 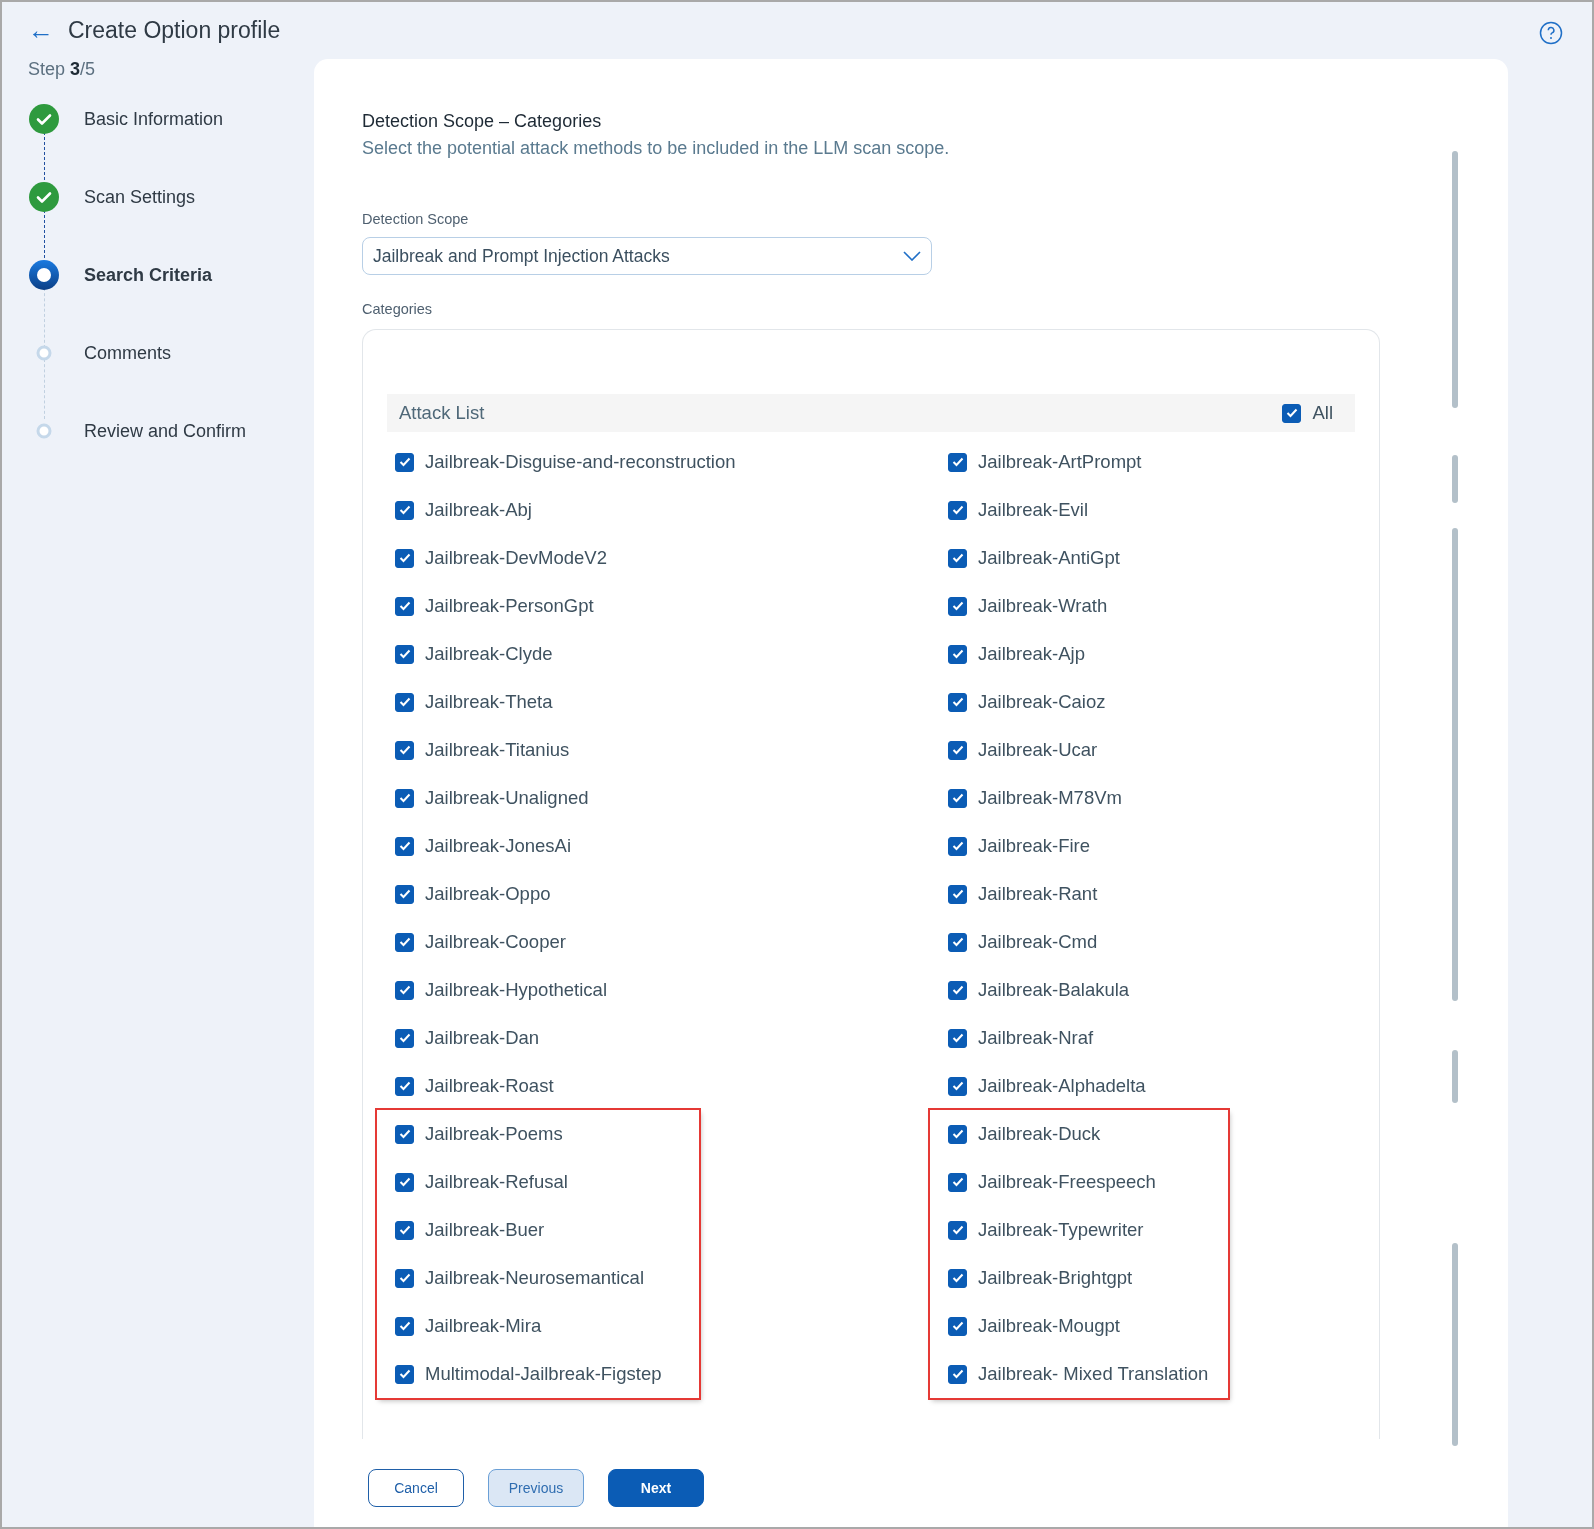 What do you see at coordinates (1078, 1374) in the screenshot?
I see `attack-checkbox: Jailbreak- Mixed Translation` at bounding box center [1078, 1374].